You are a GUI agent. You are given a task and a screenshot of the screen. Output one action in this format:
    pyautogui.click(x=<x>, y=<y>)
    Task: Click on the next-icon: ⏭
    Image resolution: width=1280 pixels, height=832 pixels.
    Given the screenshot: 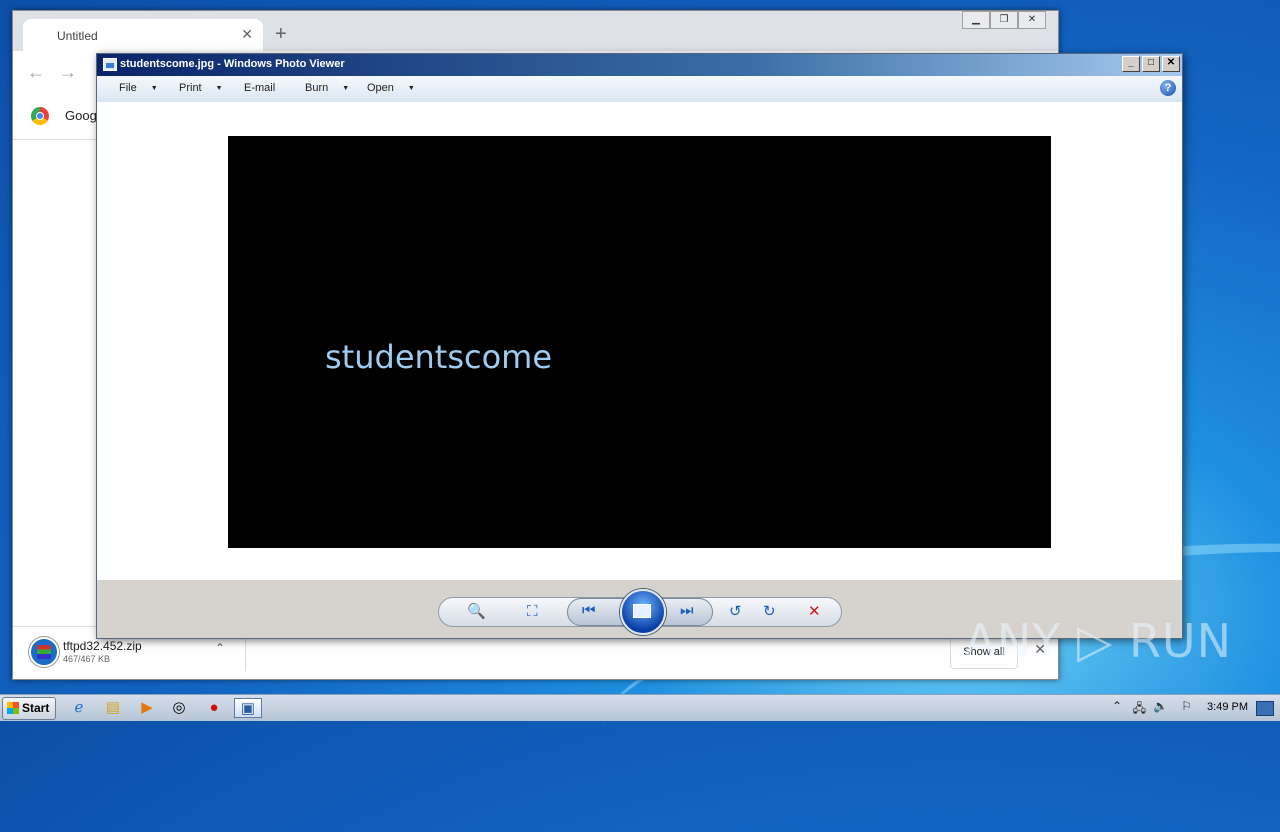 What is the action you would take?
    pyautogui.click(x=687, y=611)
    